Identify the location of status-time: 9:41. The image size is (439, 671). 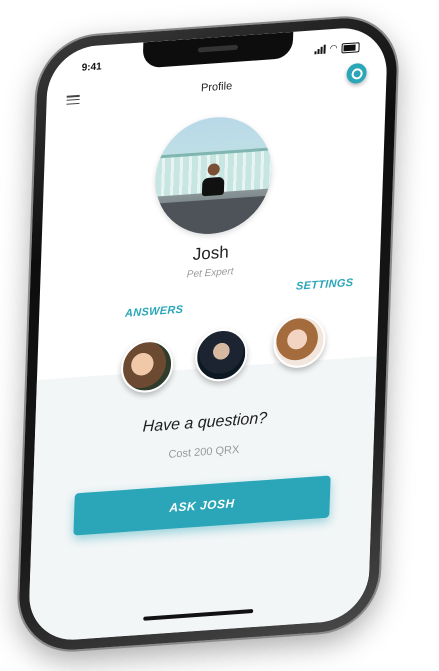
(91, 67).